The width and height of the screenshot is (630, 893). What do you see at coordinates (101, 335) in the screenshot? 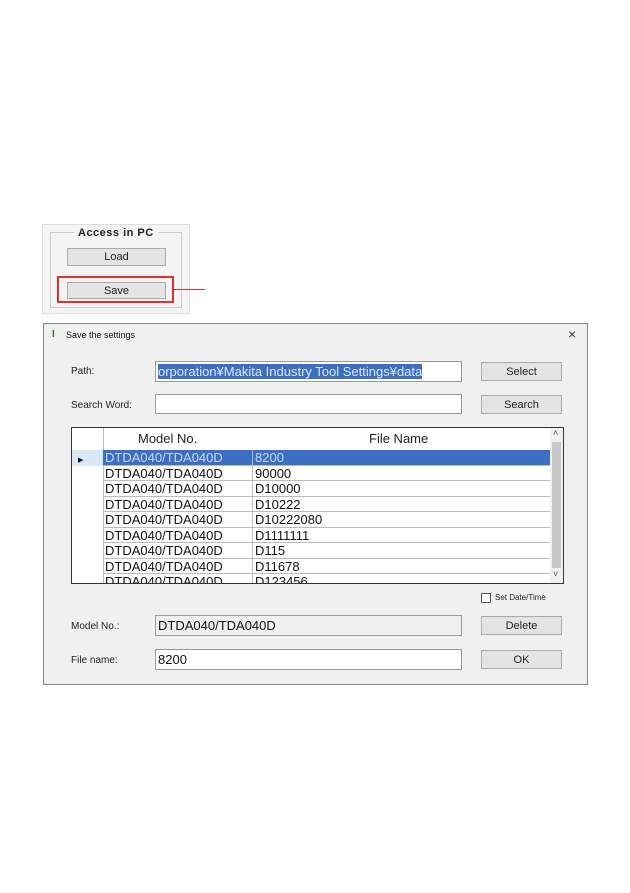
I see `dialog-title: Save the settings` at bounding box center [101, 335].